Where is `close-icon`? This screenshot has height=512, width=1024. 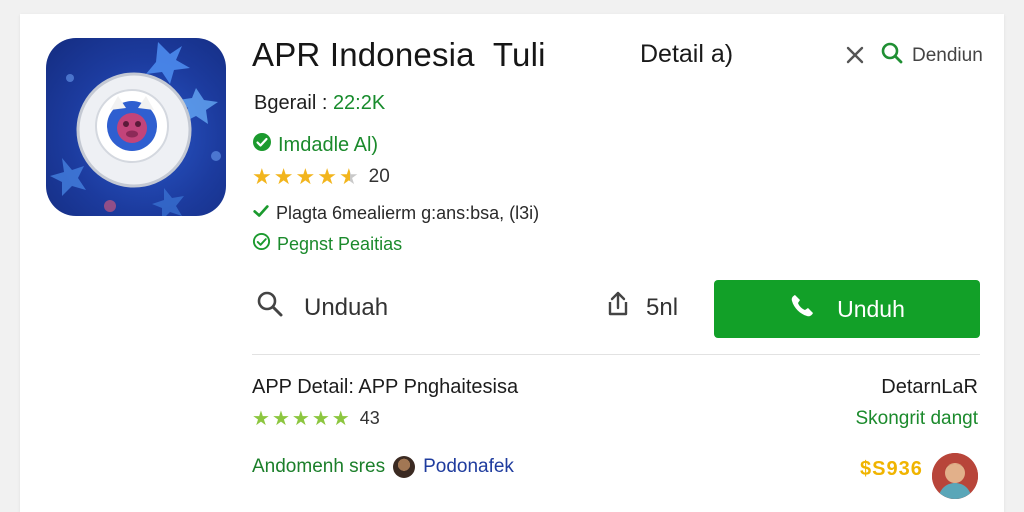 close-icon is located at coordinates (855, 55).